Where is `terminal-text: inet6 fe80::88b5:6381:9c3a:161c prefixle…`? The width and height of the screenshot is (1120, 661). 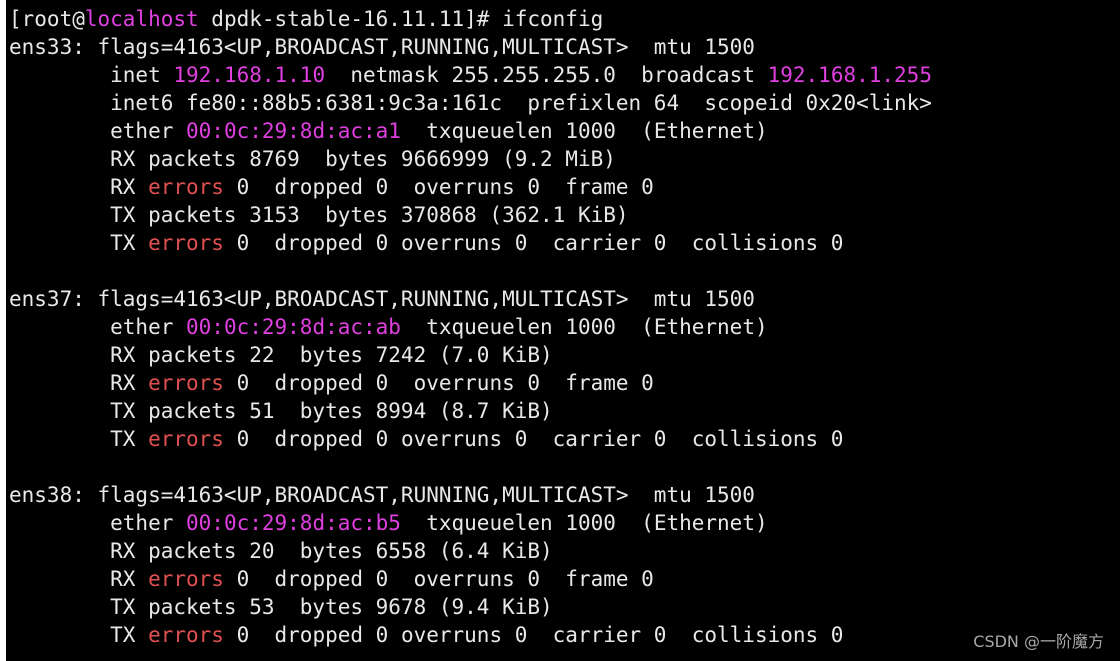 terminal-text: inet6 fe80::88b5:6381:9c3a:161c prefixle… is located at coordinates (470, 103).